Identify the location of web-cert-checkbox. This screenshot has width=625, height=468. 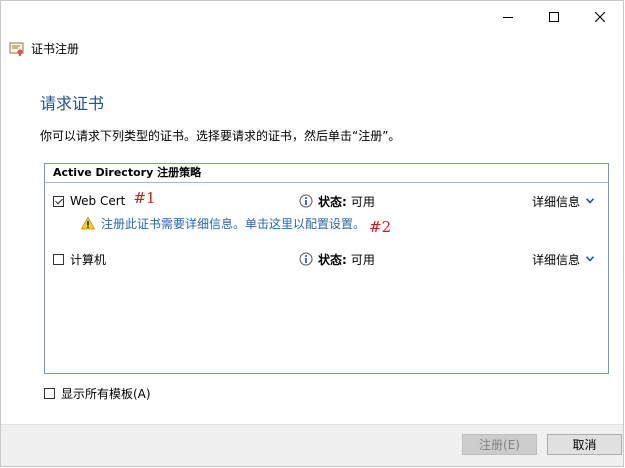
(58, 201).